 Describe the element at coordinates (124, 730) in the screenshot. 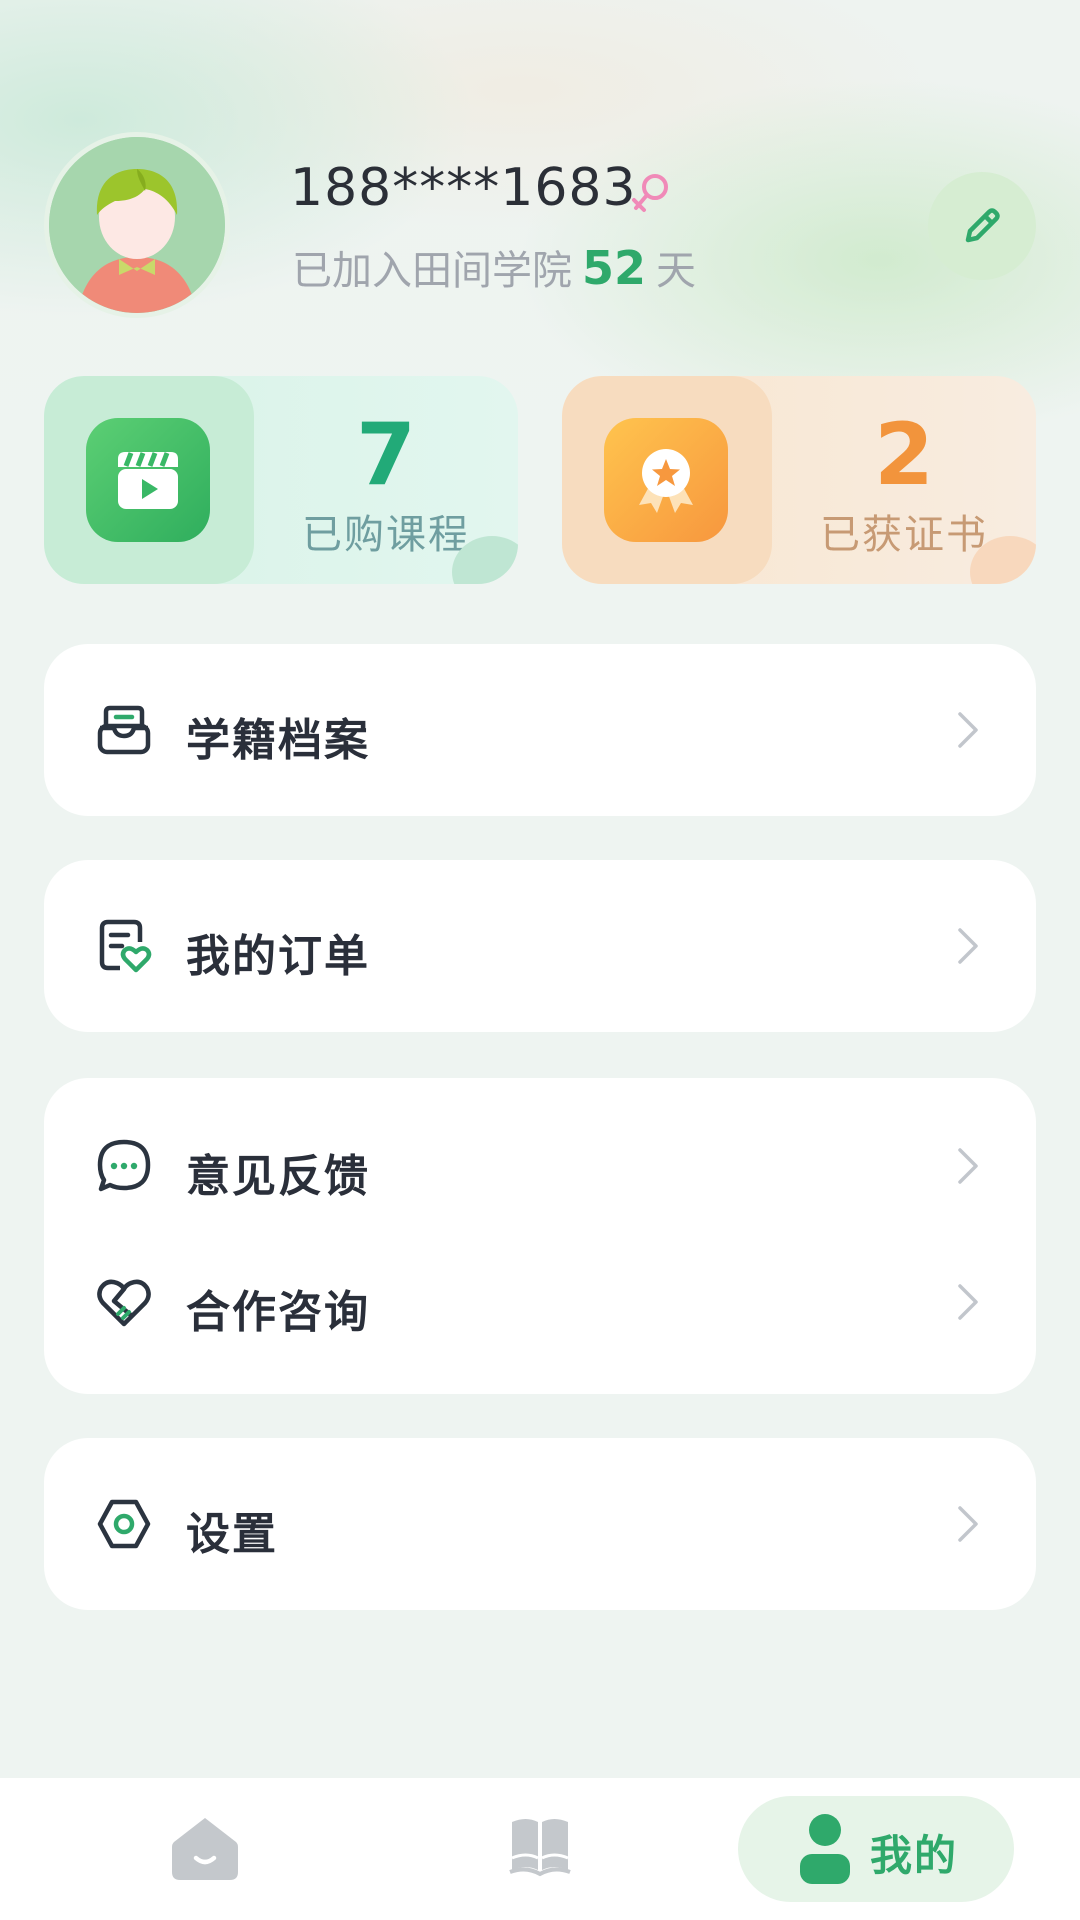

I see `inbox-archive-icon` at that location.